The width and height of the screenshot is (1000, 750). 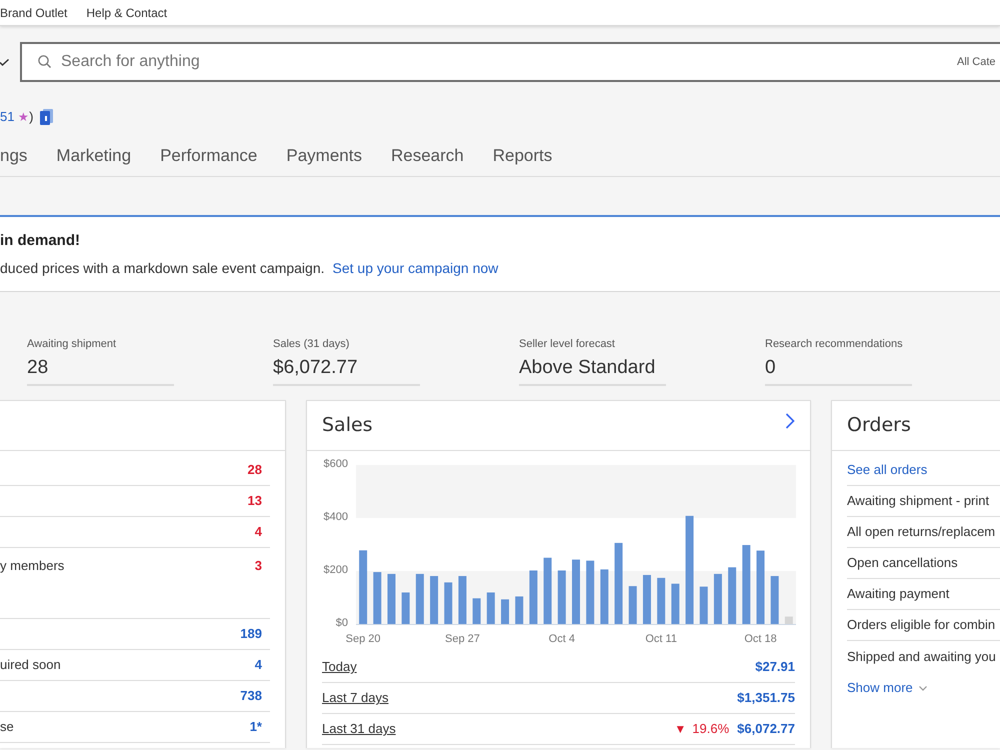 What do you see at coordinates (255, 501) in the screenshot?
I see `row-count: 13` at bounding box center [255, 501].